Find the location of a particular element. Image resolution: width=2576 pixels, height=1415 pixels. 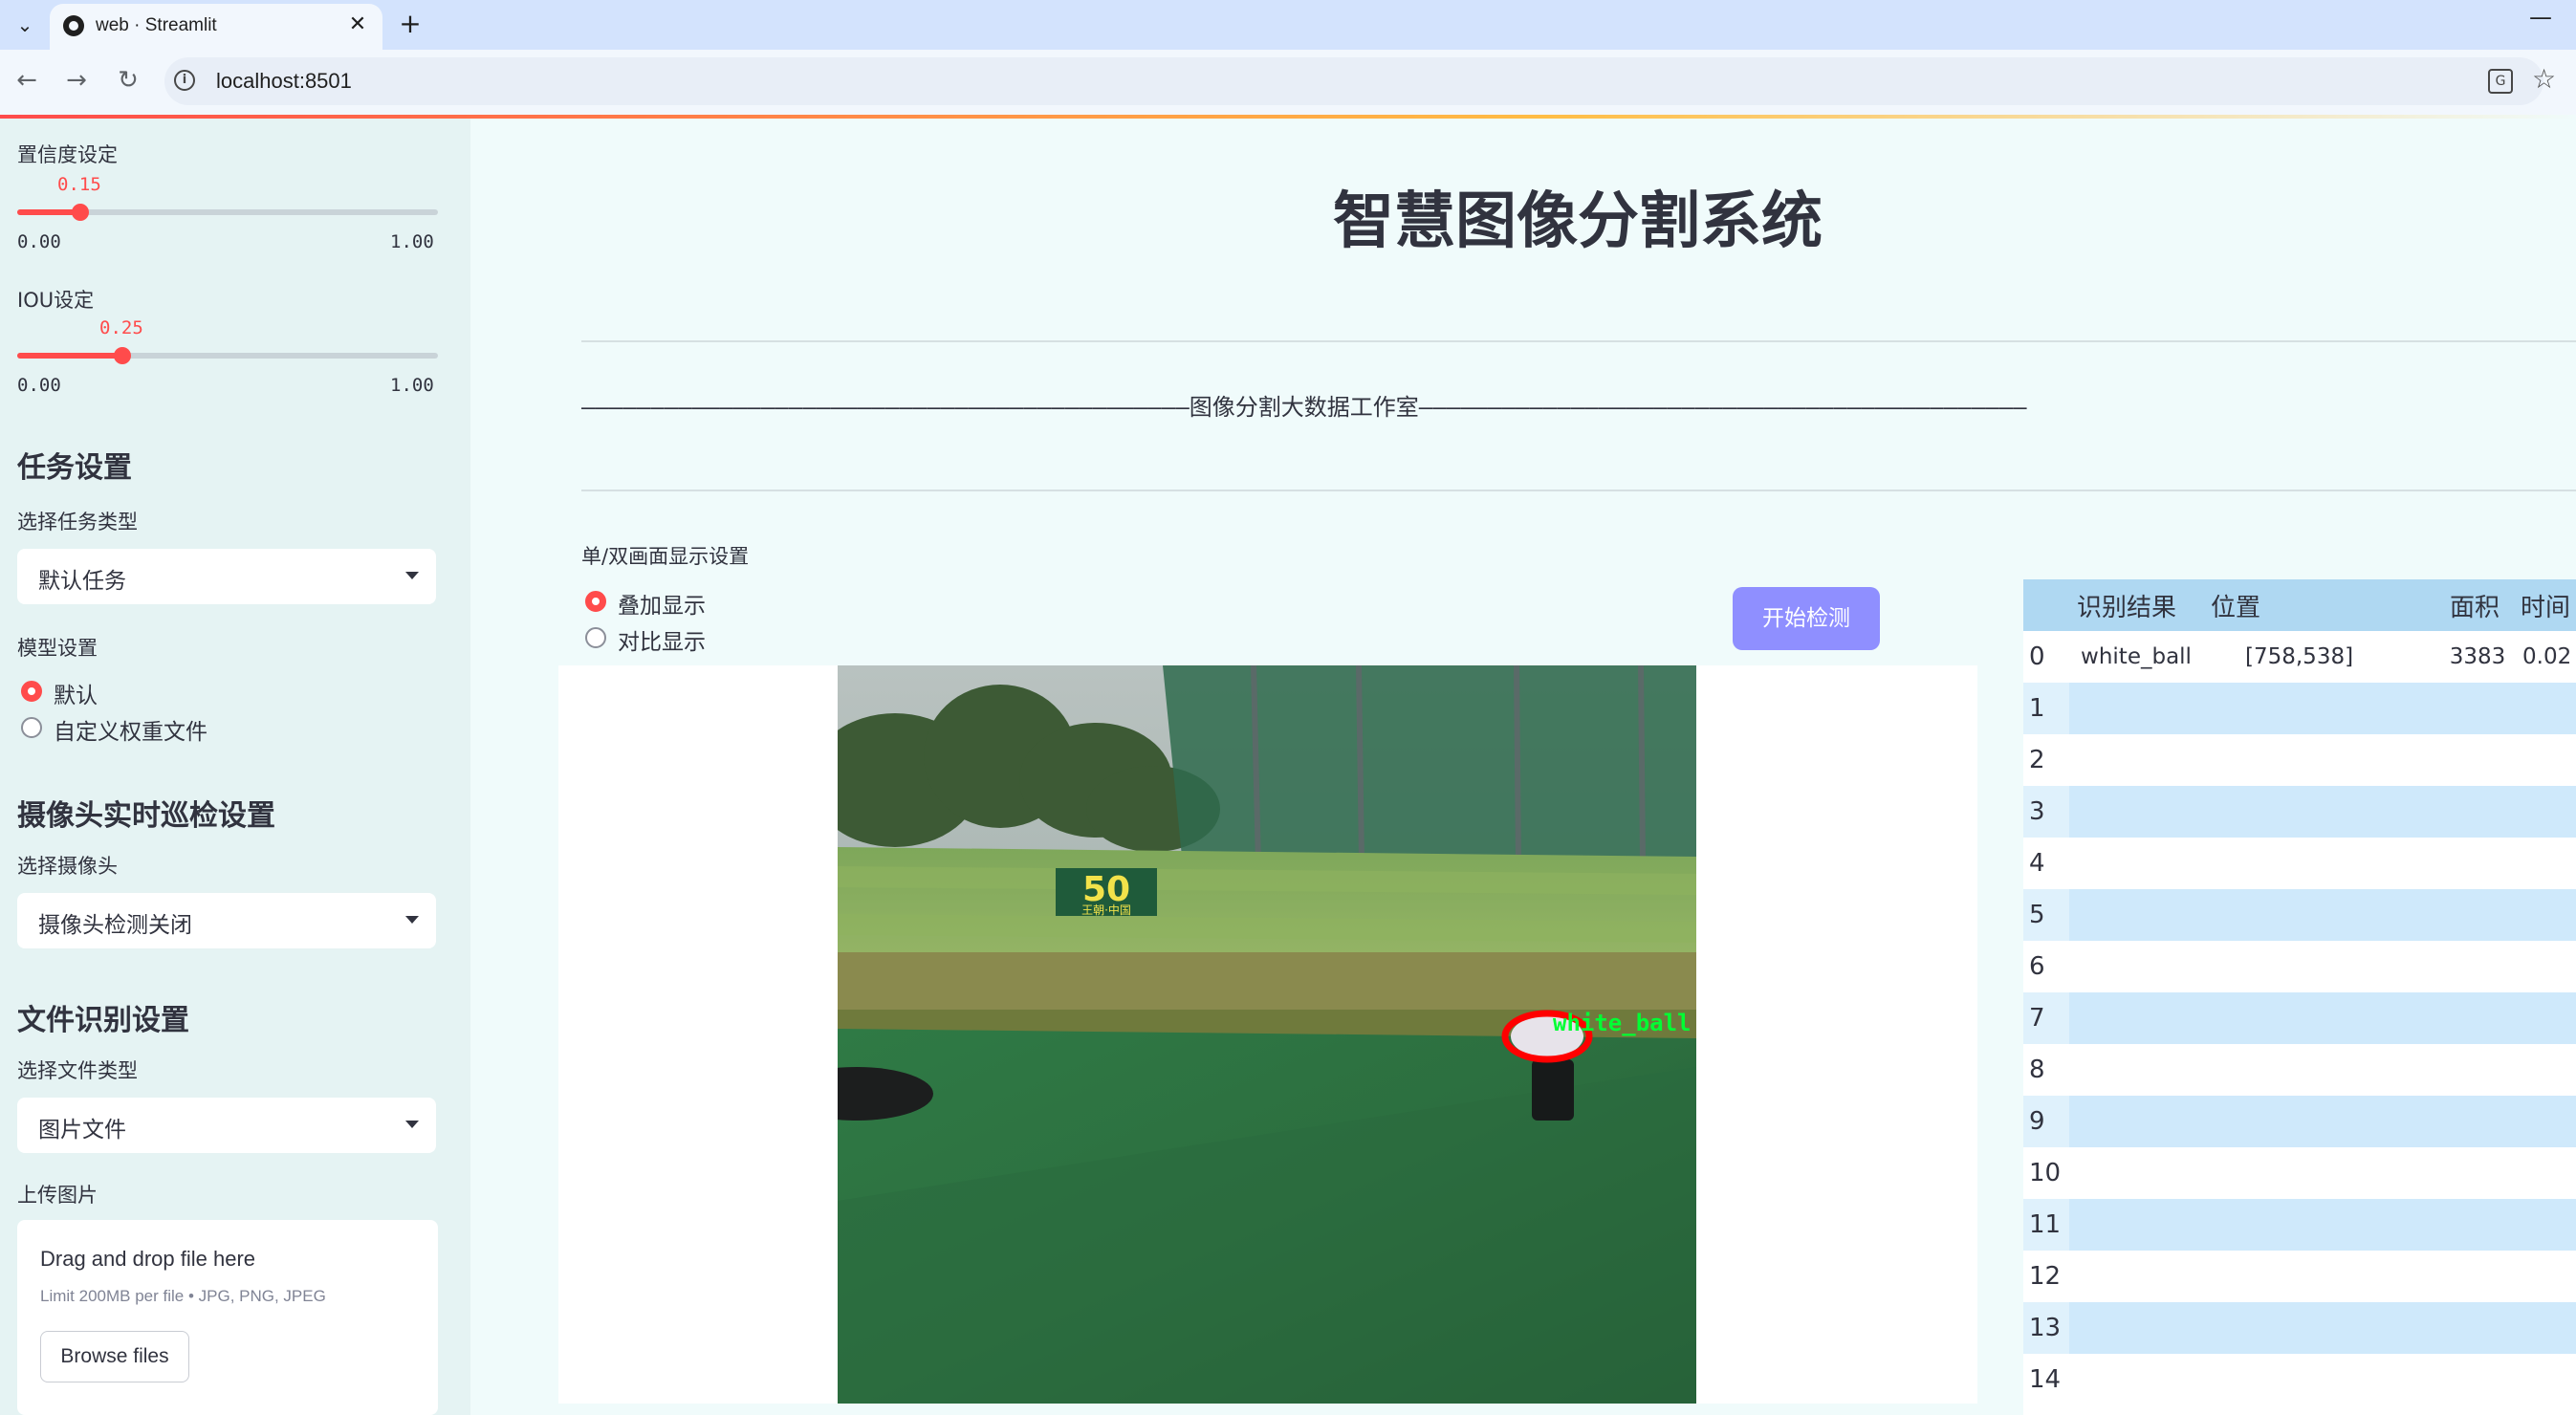

file-type-select: 图片文件 is located at coordinates (226, 1125).